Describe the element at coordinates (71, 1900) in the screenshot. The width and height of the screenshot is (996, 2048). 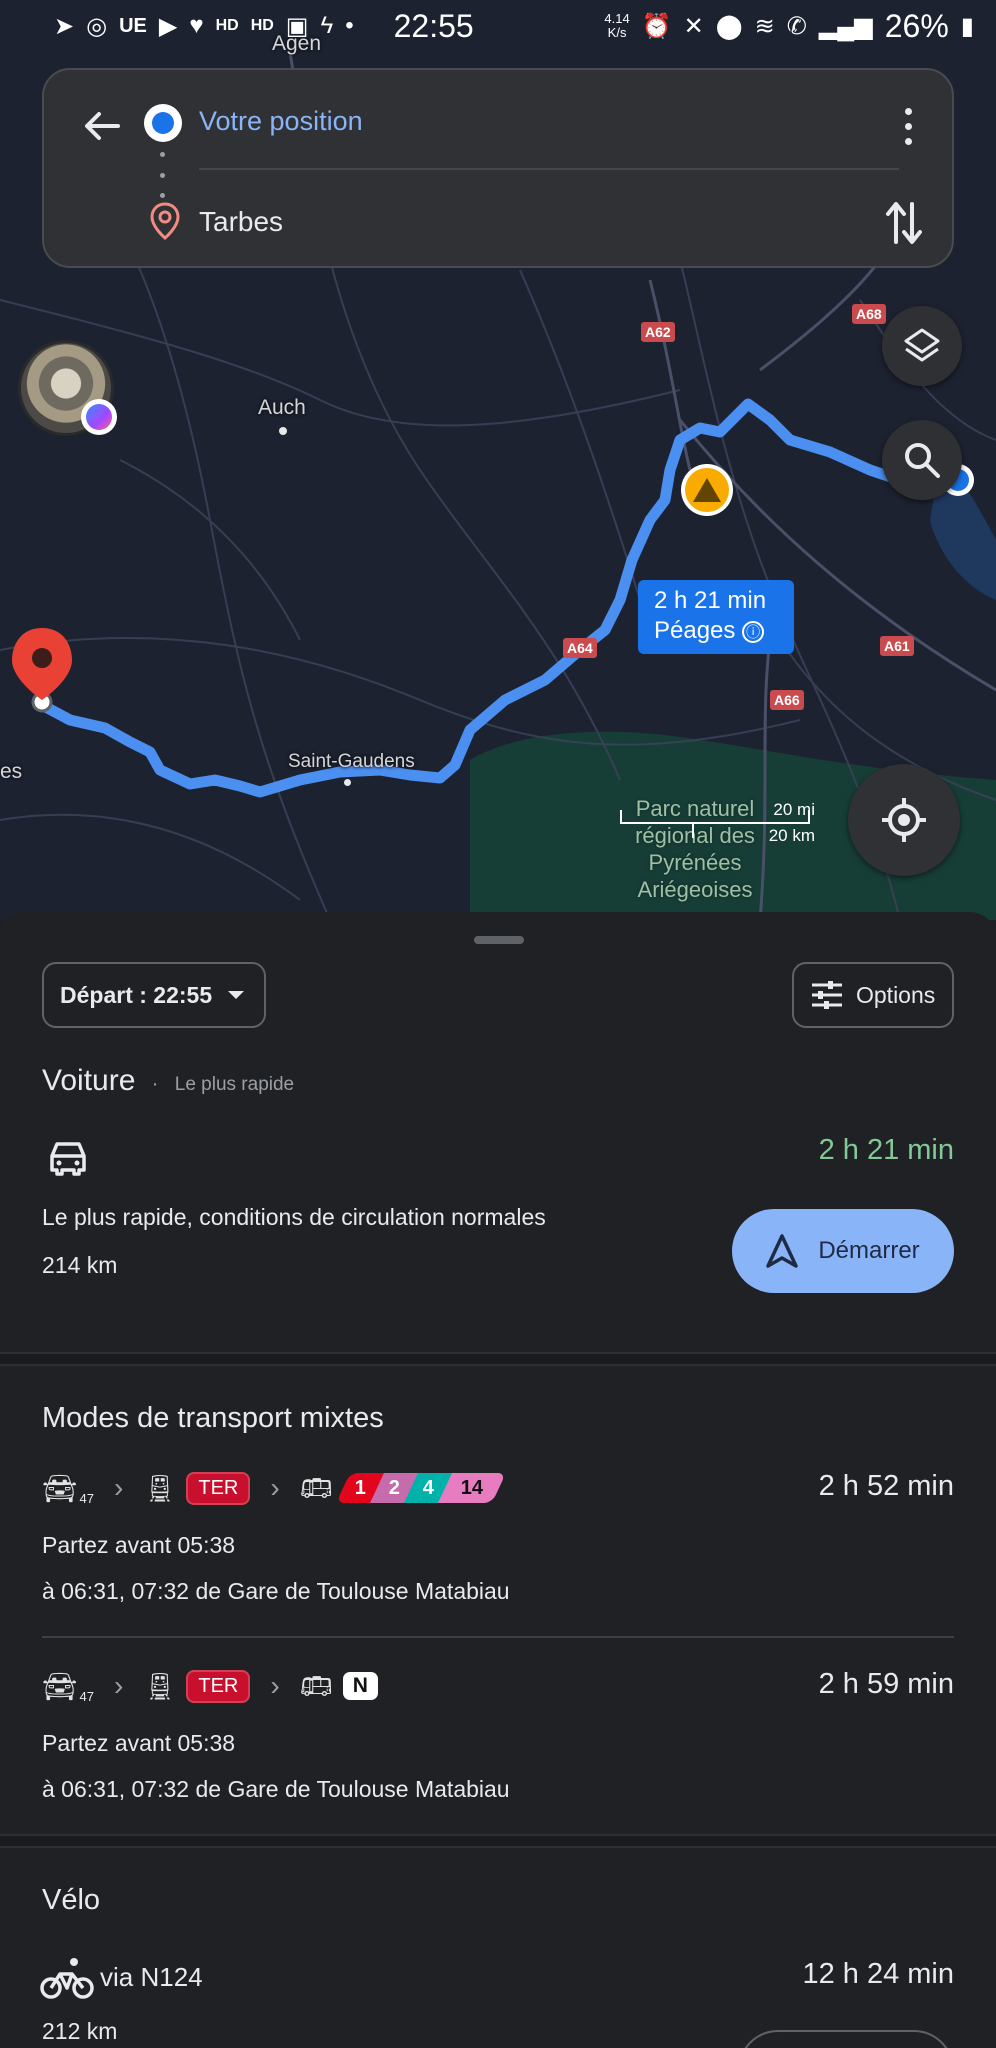
I see `bike-section-title: Vélo` at that location.